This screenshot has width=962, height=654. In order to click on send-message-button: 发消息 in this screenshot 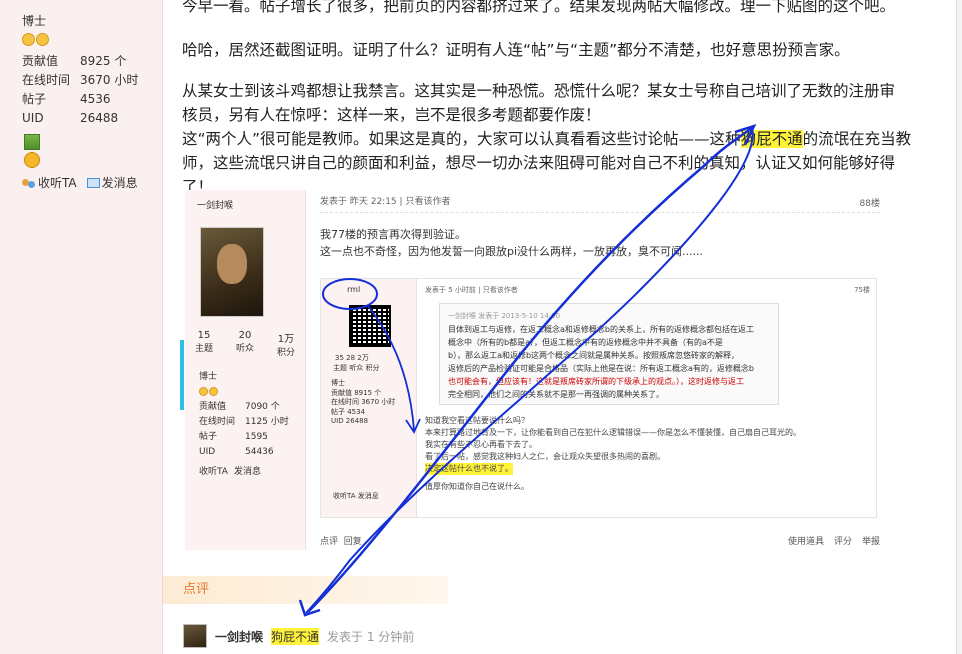, I will do `click(112, 182)`.